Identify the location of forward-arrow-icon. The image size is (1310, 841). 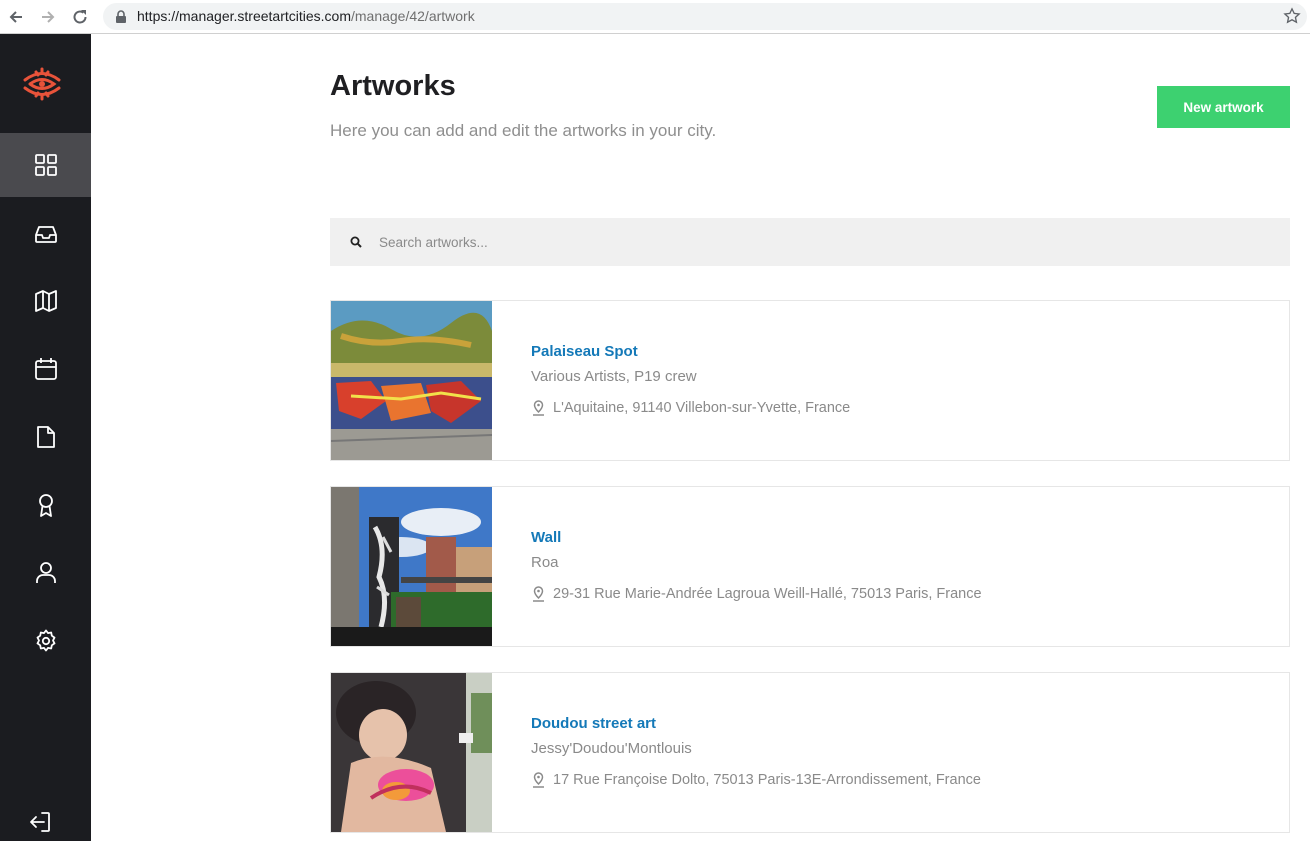
(48, 17).